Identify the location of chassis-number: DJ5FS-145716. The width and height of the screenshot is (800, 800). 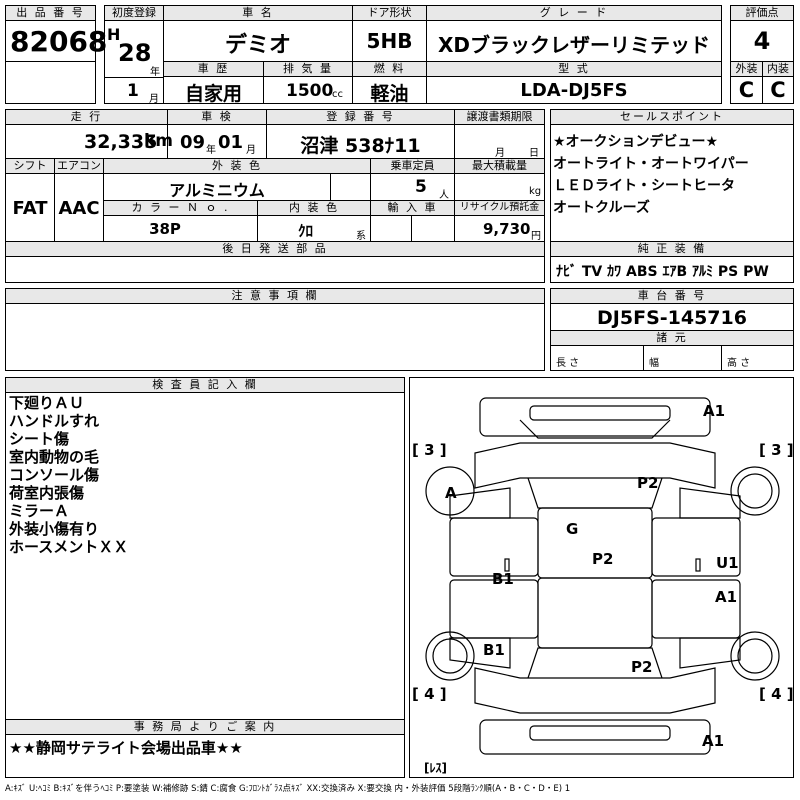
(672, 318).